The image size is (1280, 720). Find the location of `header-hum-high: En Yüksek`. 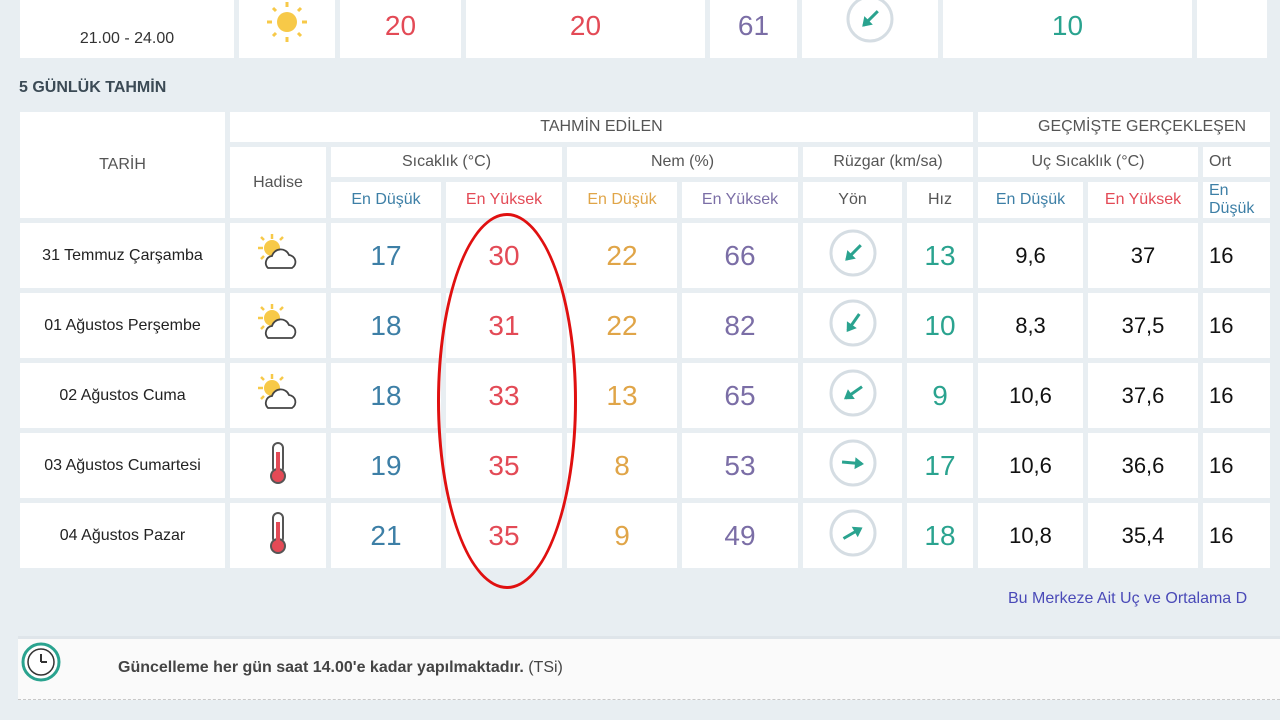

header-hum-high: En Yüksek is located at coordinates (740, 200).